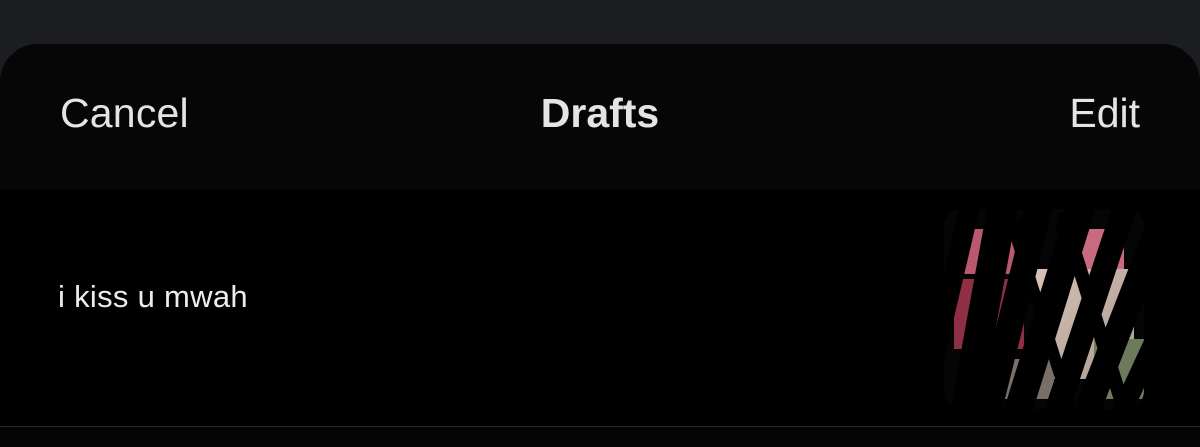 This screenshot has width=1200, height=447. I want to click on page-title: Drafts, so click(600, 113).